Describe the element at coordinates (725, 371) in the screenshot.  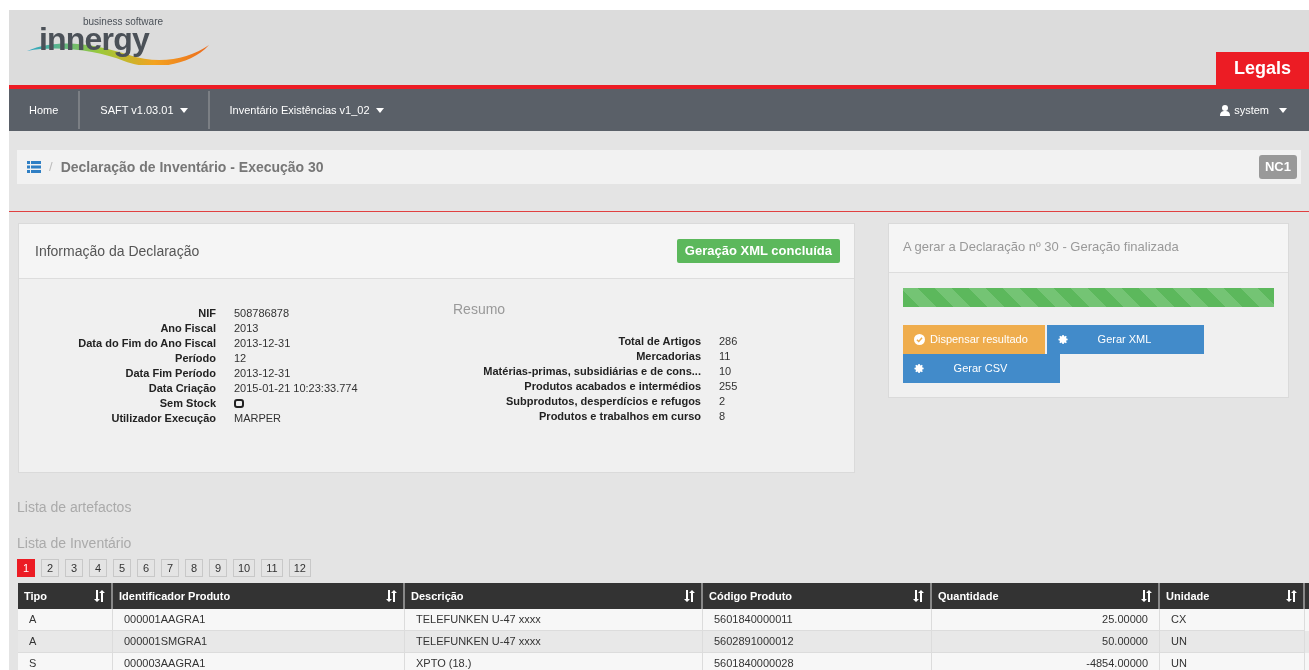
I see `summary-value: 10` at that location.